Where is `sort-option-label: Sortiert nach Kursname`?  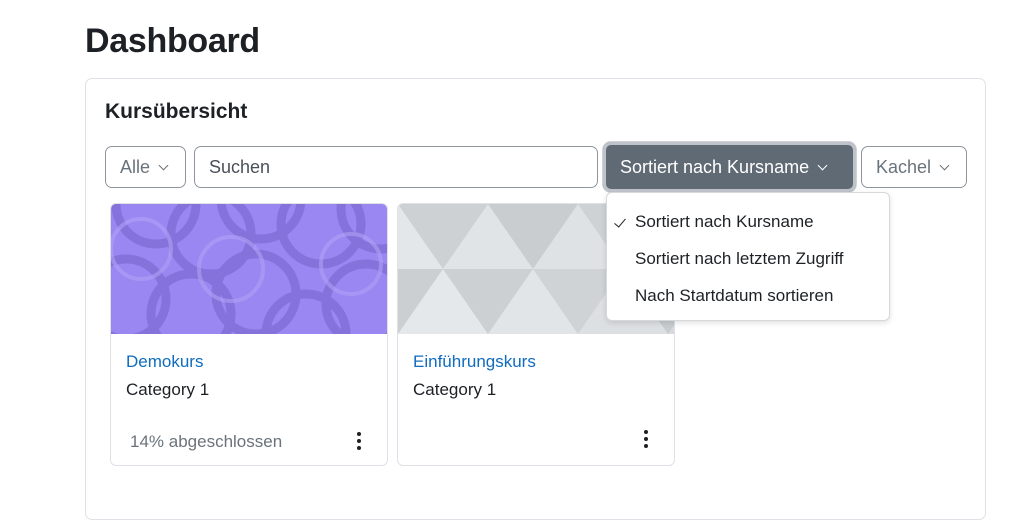 sort-option-label: Sortiert nach Kursname is located at coordinates (724, 221).